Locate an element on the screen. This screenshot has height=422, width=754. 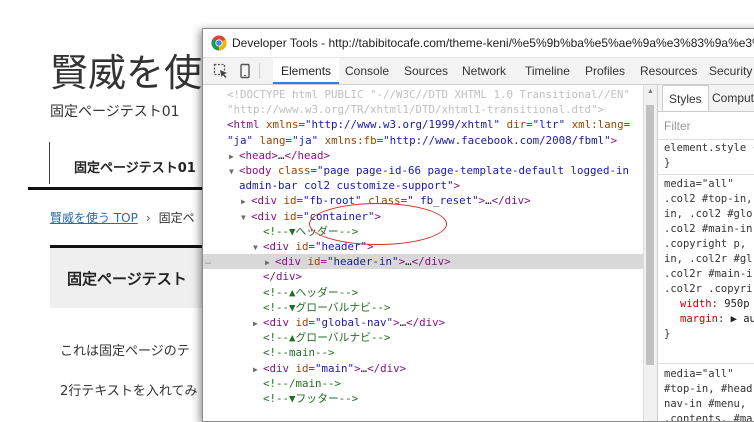
tab-profiles: Profiles is located at coordinates (605, 71).